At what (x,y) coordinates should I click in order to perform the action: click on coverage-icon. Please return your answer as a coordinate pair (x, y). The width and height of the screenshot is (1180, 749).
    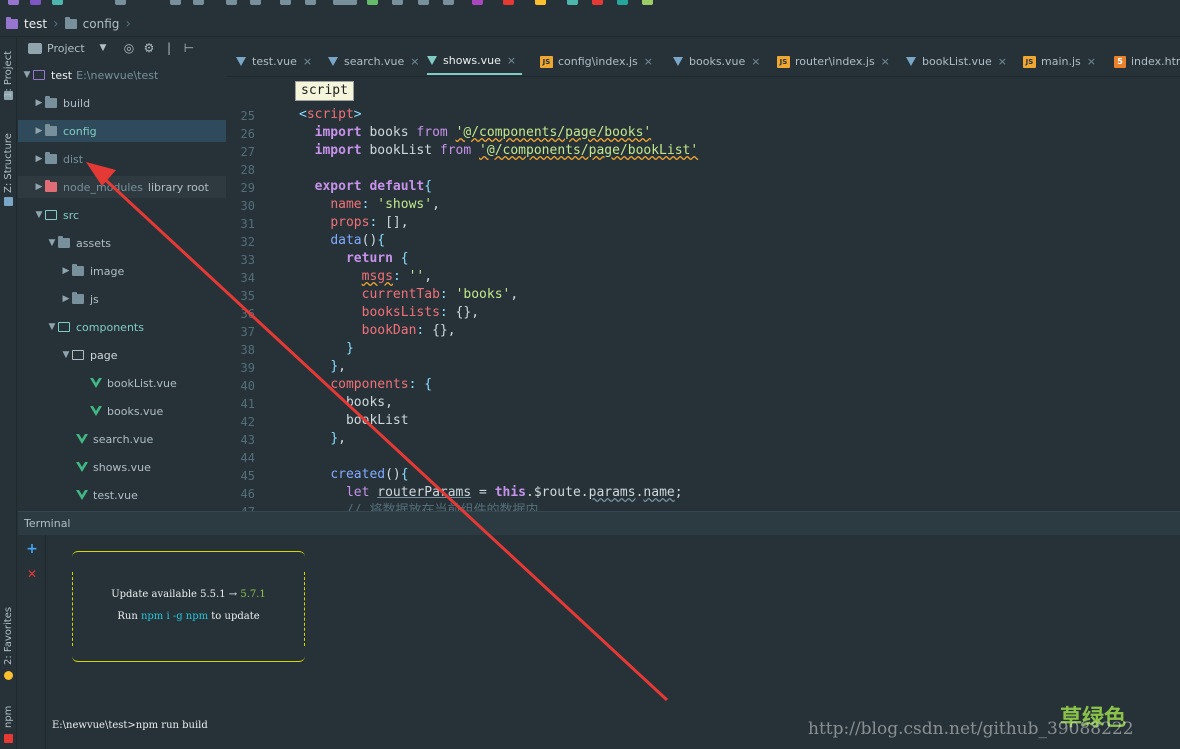
    Looking at the image, I should click on (423, 2).